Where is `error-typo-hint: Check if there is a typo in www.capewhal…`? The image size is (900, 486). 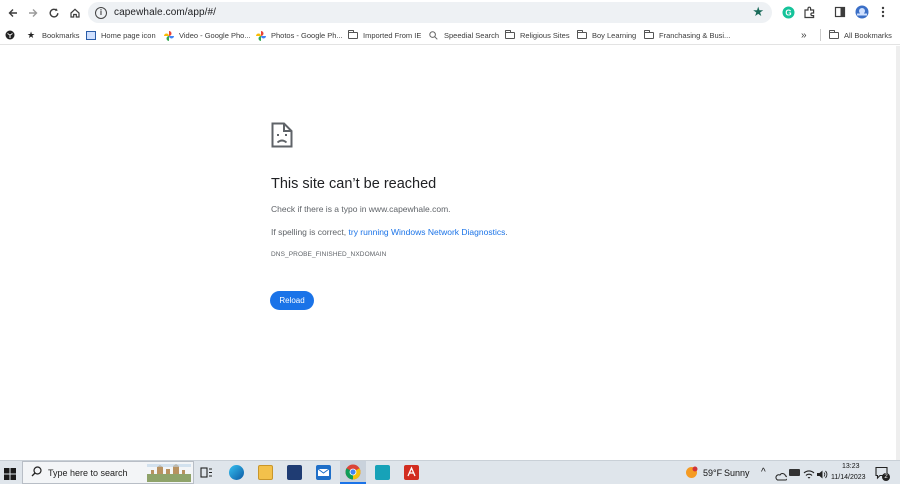
error-typo-hint: Check if there is a typo in www.capewhal… is located at coordinates (361, 209).